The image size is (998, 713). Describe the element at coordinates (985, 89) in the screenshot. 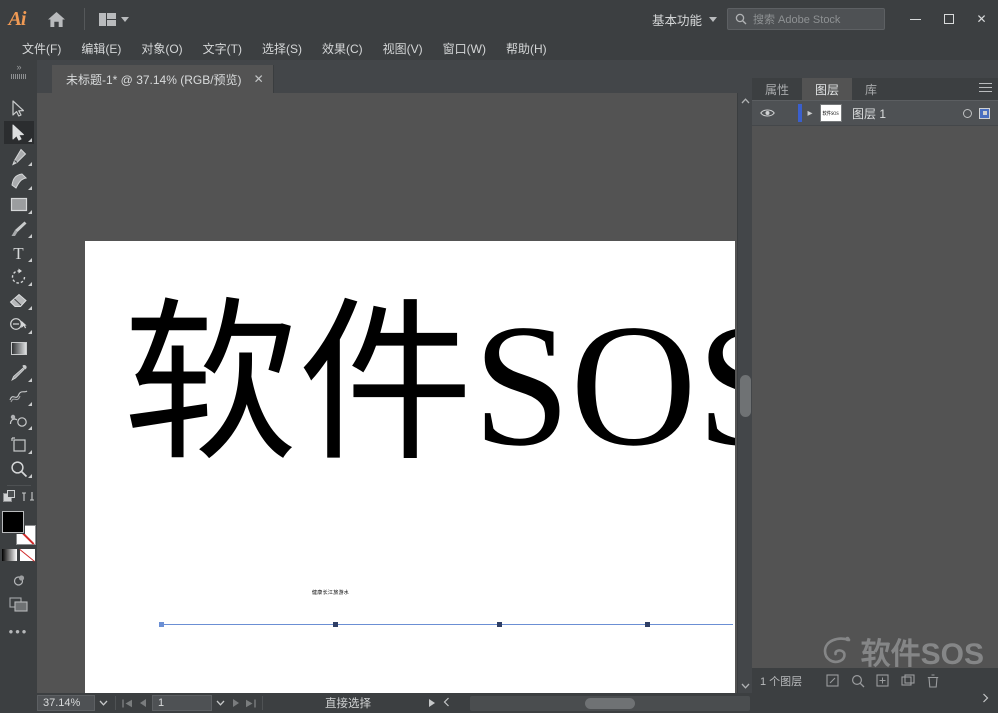

I see `panel-menu-icon` at that location.